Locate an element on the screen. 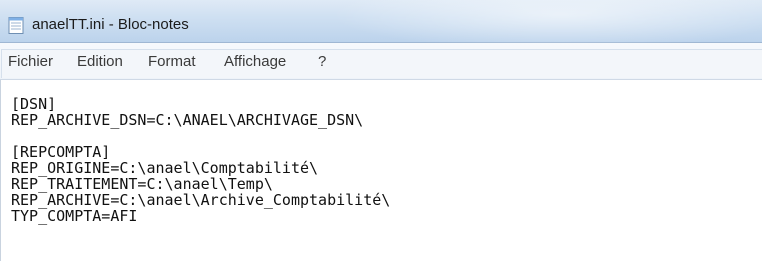  window-title: anaelTT.ini - Bloc-notes is located at coordinates (110, 24).